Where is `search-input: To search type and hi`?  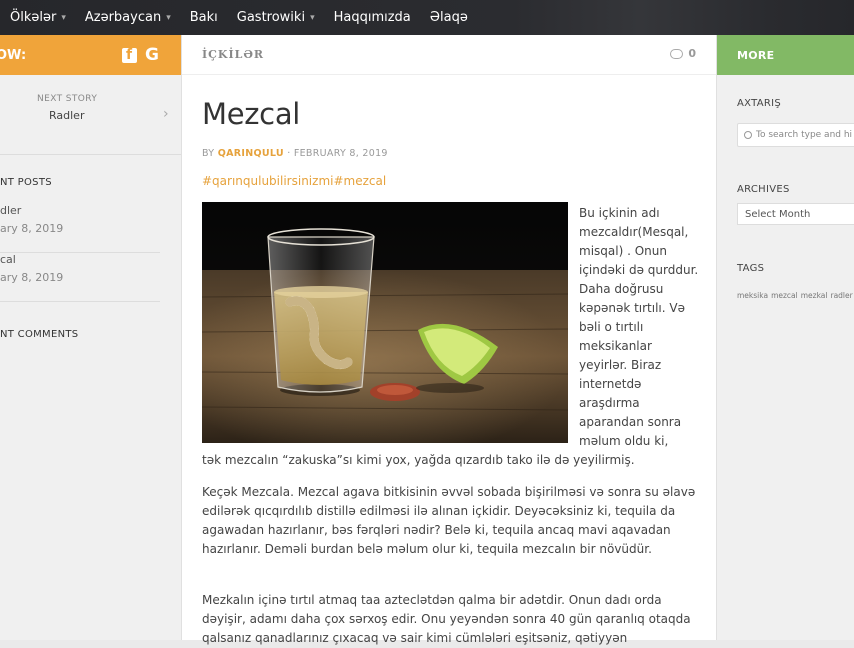 search-input: To search type and hi is located at coordinates (795, 135).